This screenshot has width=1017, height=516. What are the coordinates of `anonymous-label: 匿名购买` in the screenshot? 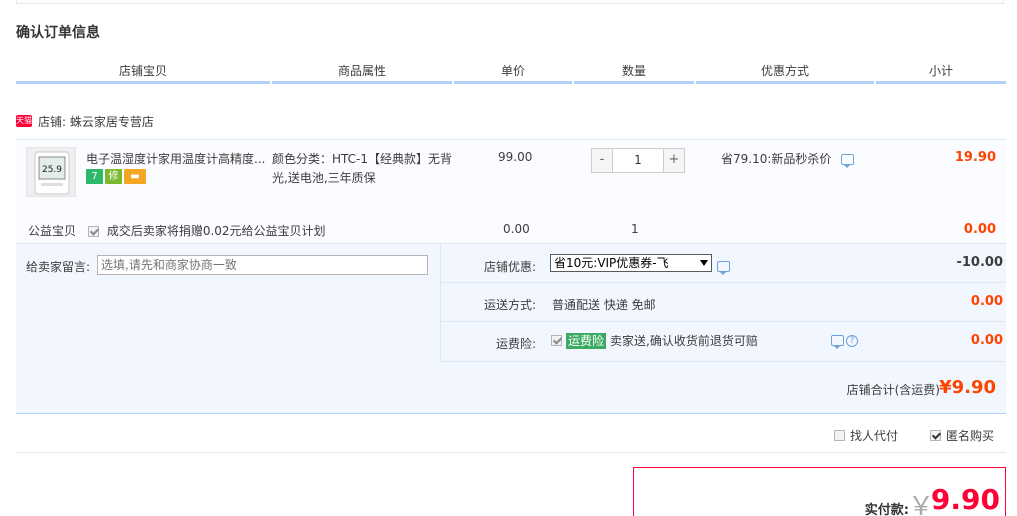 It's located at (970, 436).